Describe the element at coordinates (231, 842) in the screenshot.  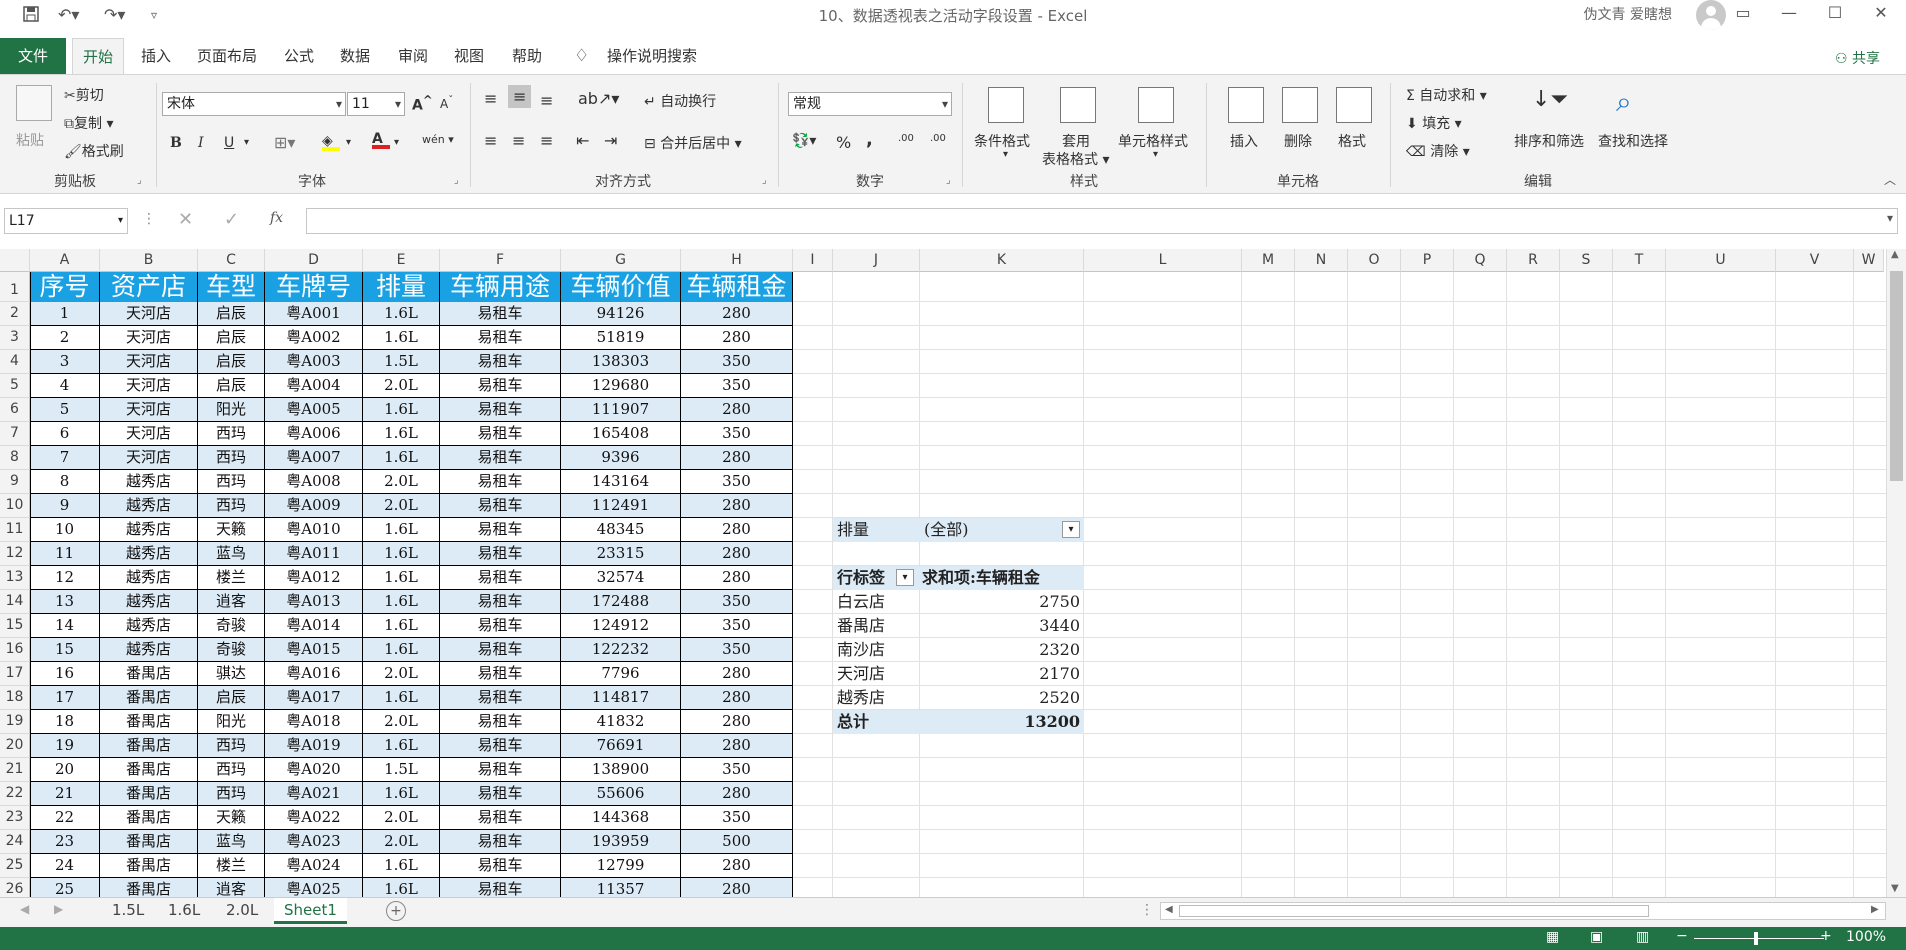
I see `table-cell: 蓝鸟` at that location.